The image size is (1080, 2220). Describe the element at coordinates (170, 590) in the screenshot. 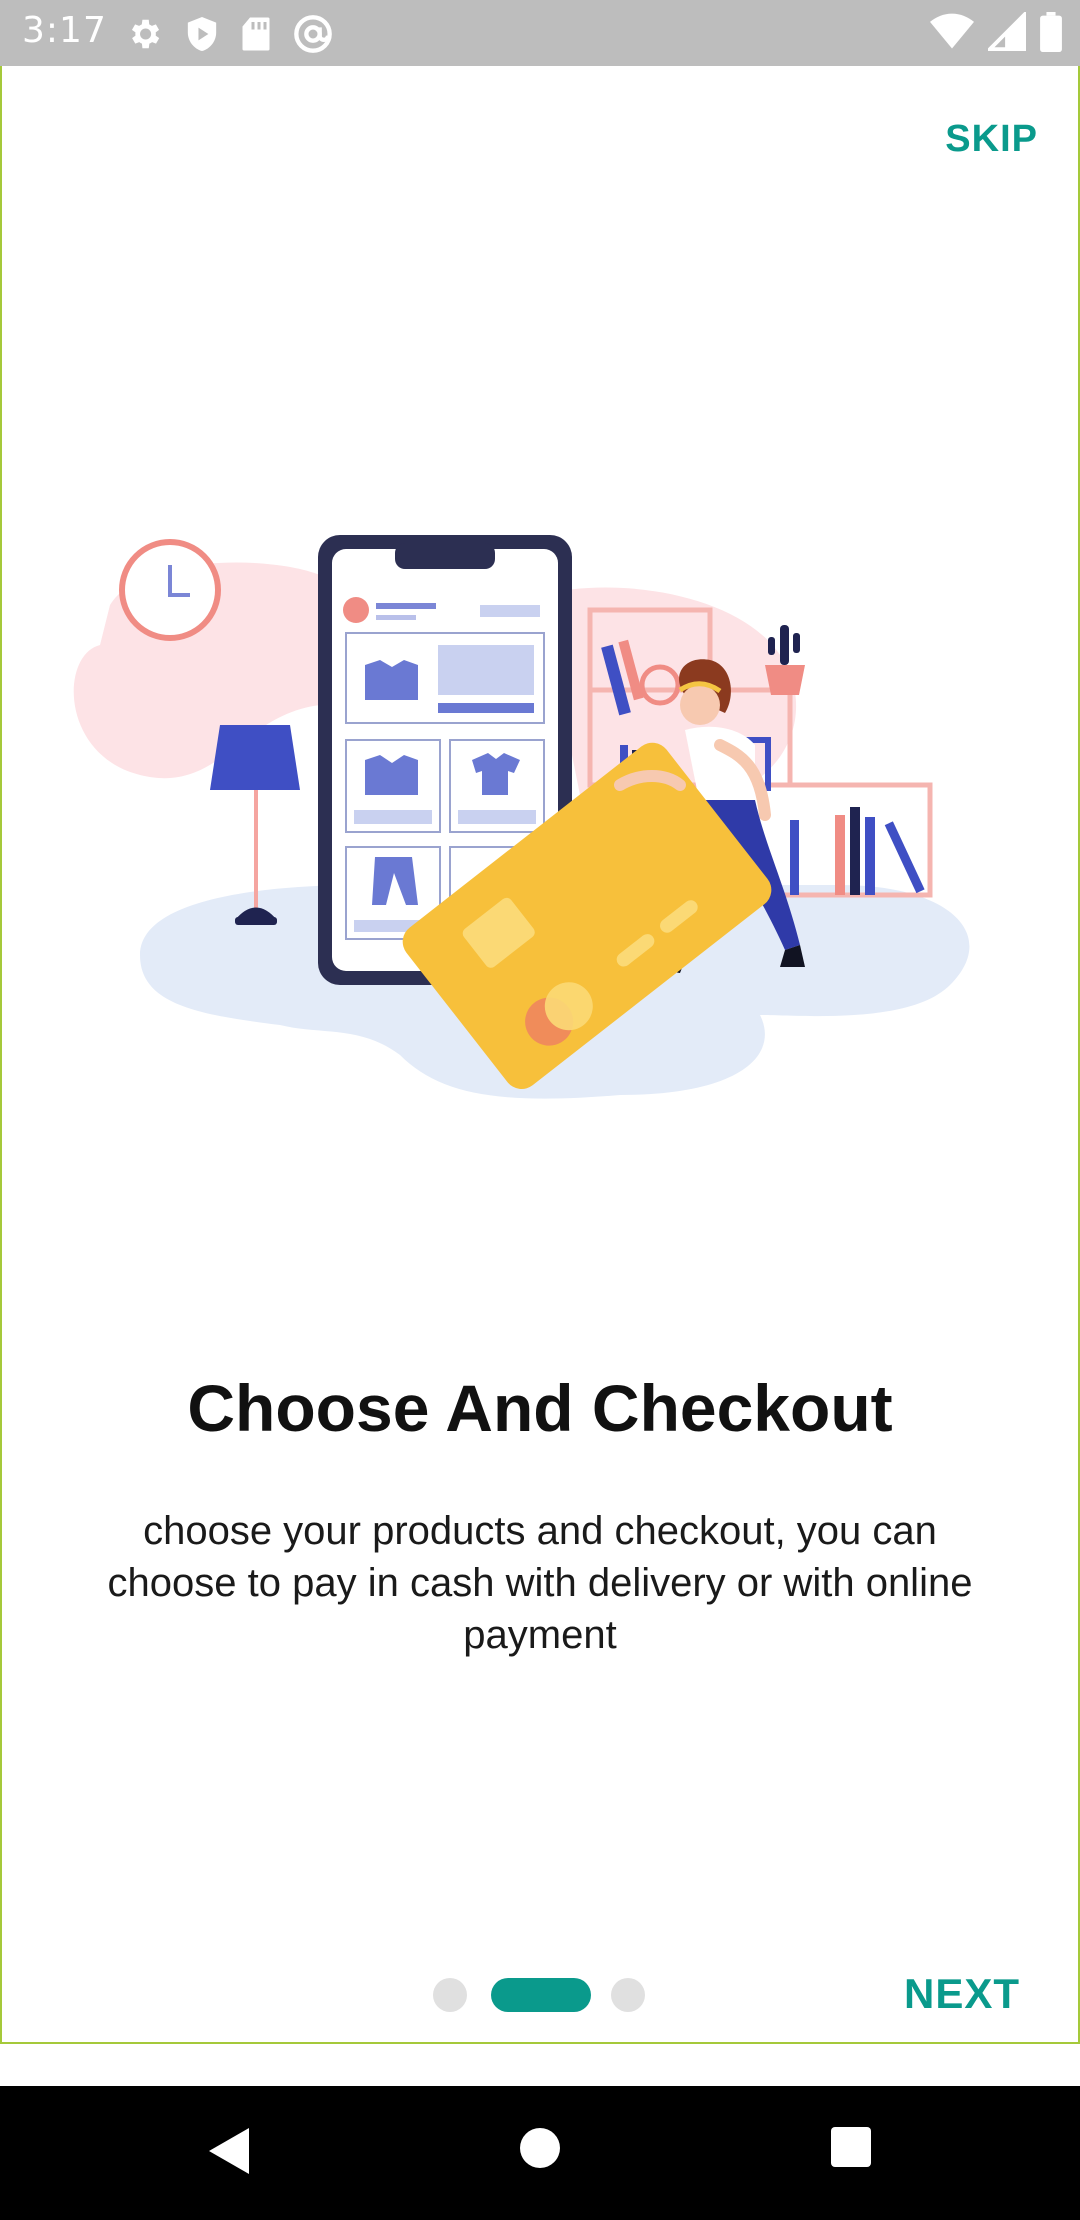

I see `clock-icon` at that location.